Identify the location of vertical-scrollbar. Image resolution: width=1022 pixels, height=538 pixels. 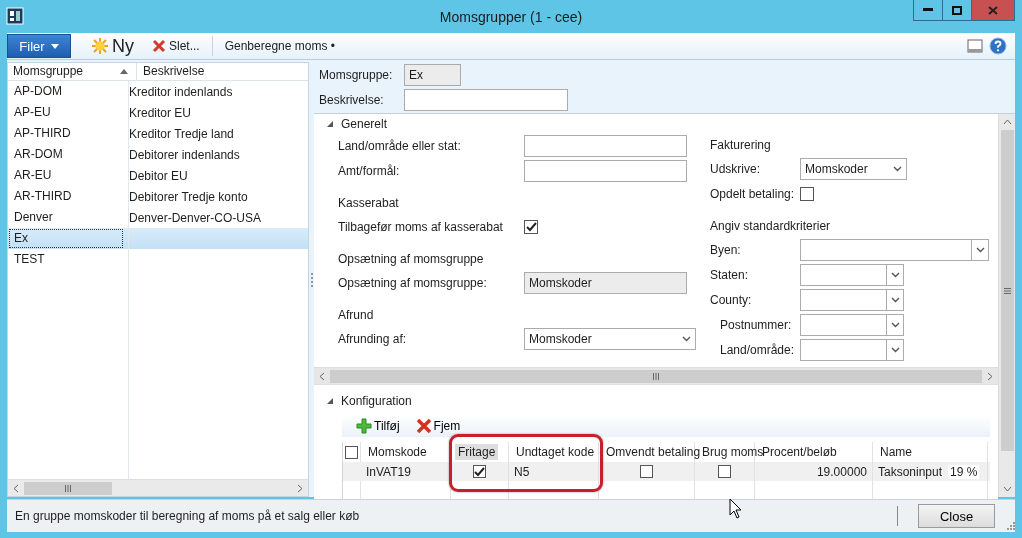
(1006, 305).